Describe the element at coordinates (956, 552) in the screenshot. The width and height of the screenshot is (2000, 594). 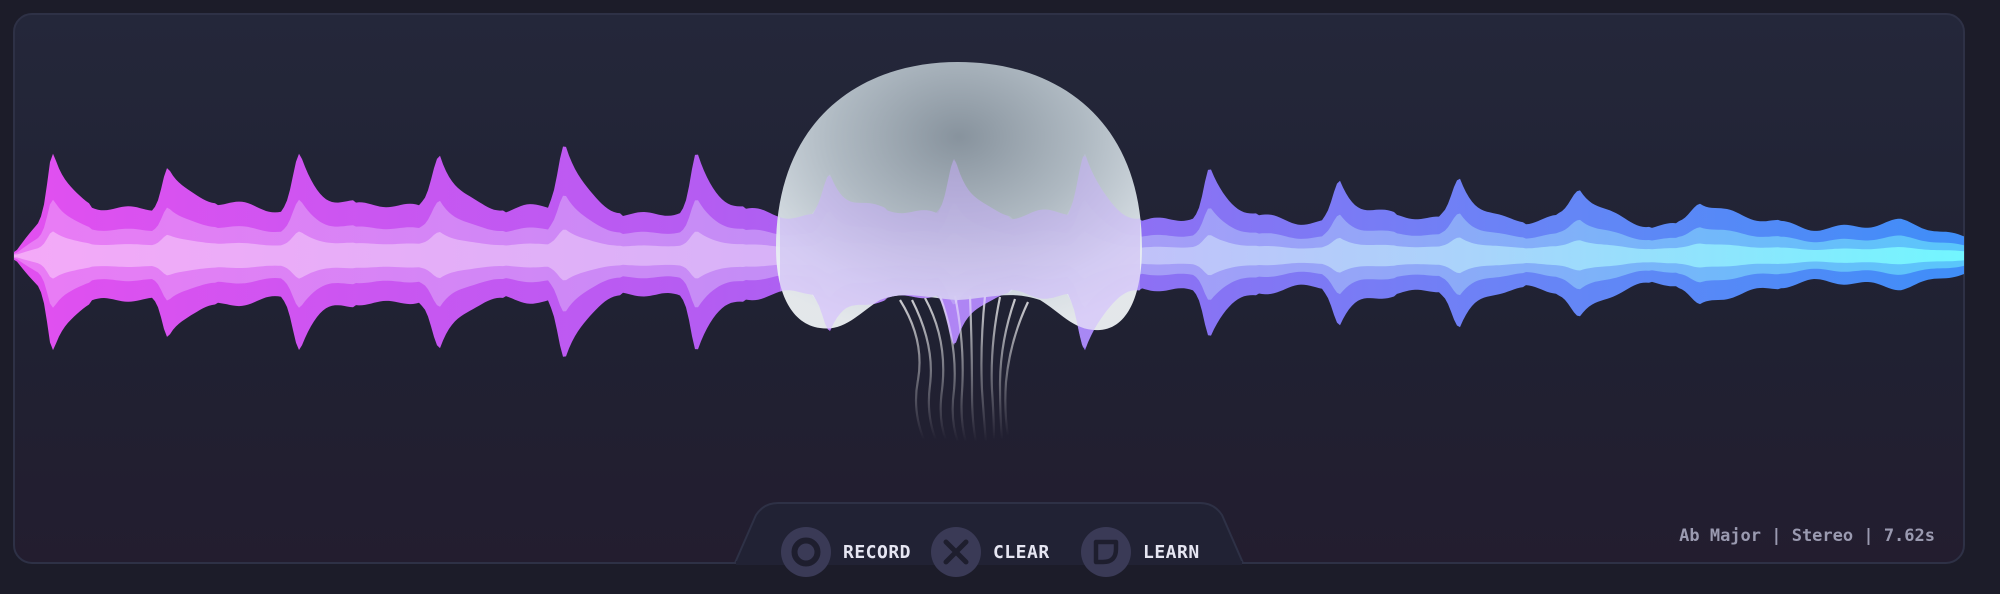
I see `x-icon` at that location.